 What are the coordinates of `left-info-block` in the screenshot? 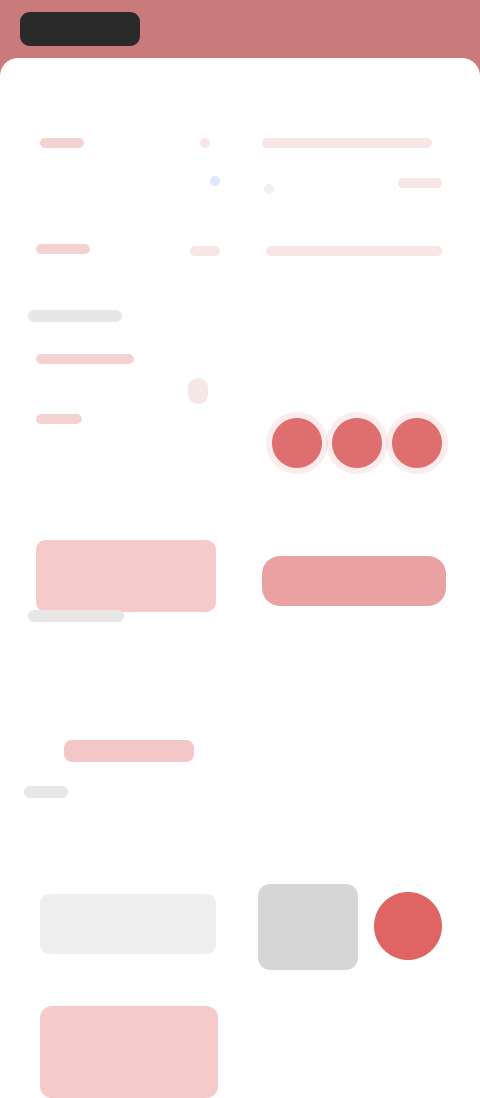 It's located at (126, 576).